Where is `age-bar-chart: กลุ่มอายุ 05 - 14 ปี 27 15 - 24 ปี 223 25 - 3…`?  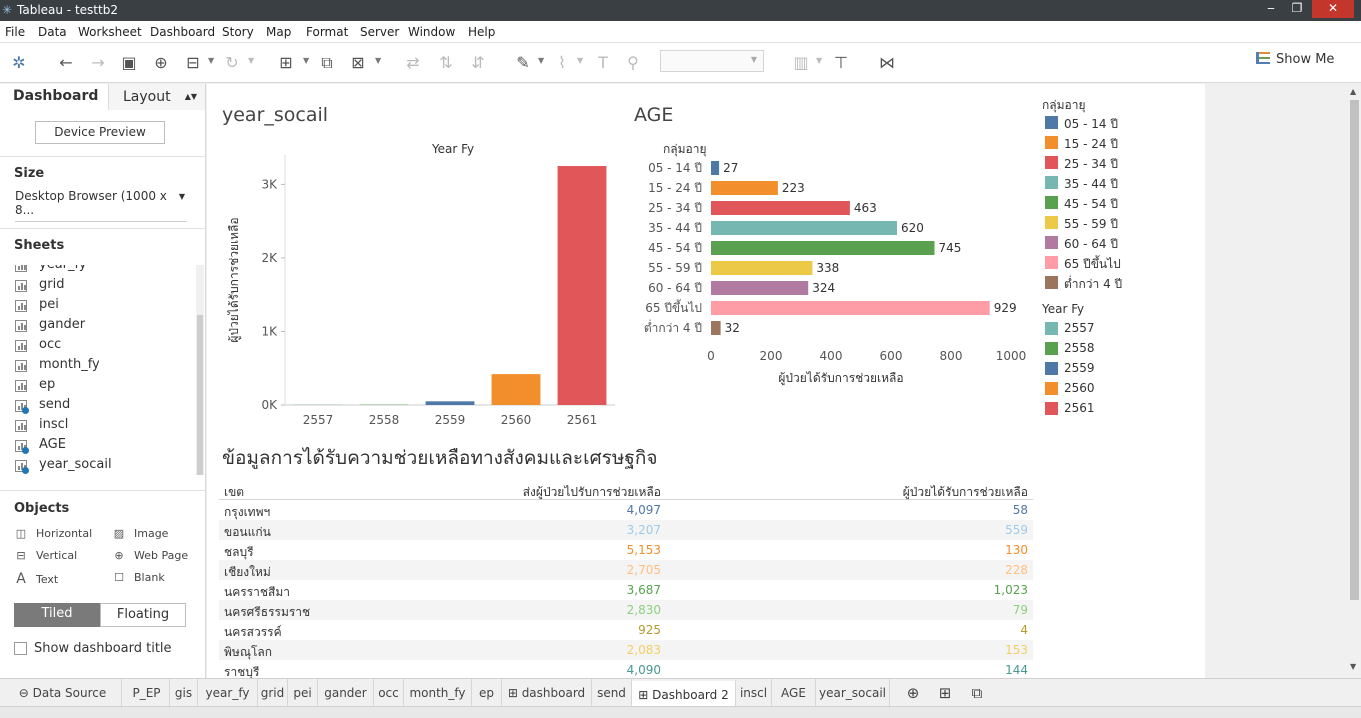
age-bar-chart: กลุ่มอายุ 05 - 14 ปี 27 15 - 24 ปี 223 25 - 3… is located at coordinates (837, 265).